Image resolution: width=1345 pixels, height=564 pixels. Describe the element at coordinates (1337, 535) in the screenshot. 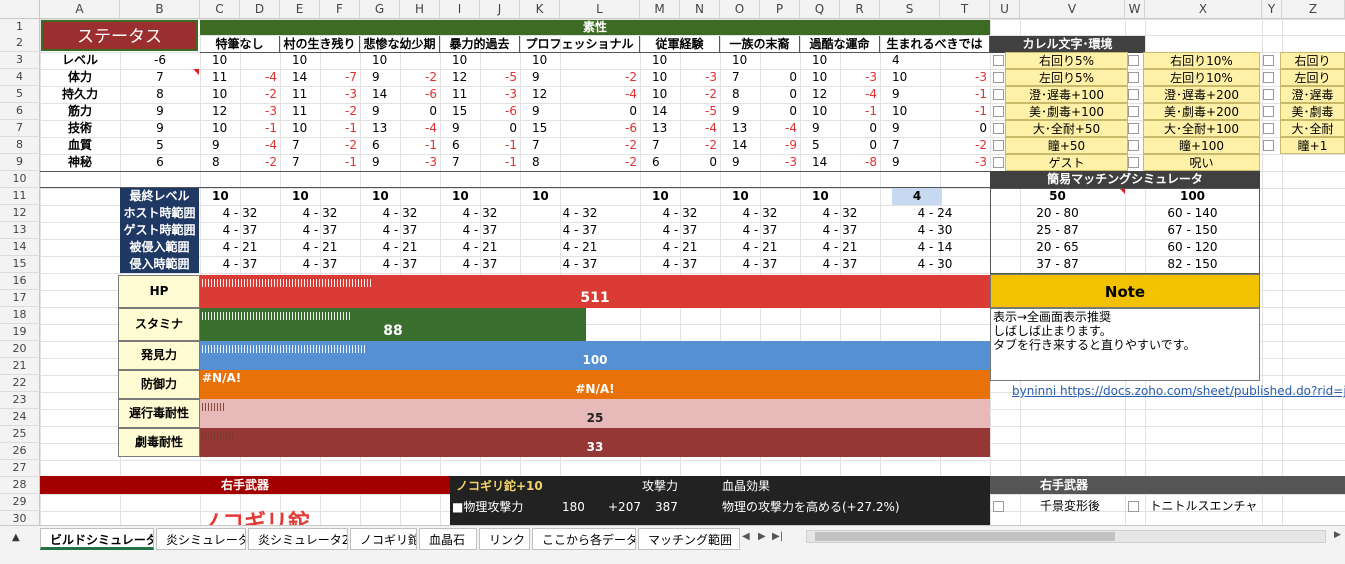

I see `scroll-right-arrow-icon: ▶` at that location.